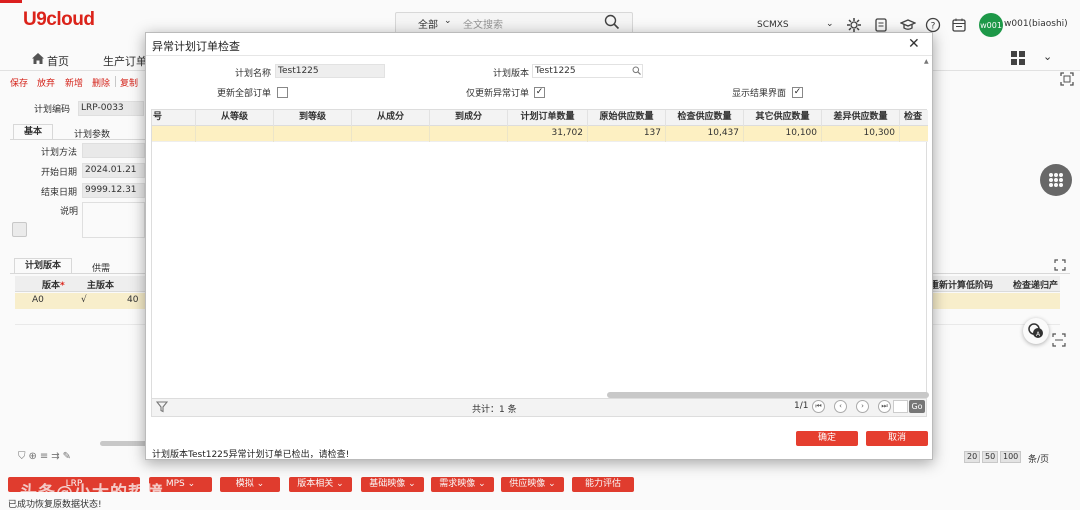 The image size is (1080, 510). Describe the element at coordinates (282, 92) in the screenshot. I see `update-all-orders-checkbox` at that location.